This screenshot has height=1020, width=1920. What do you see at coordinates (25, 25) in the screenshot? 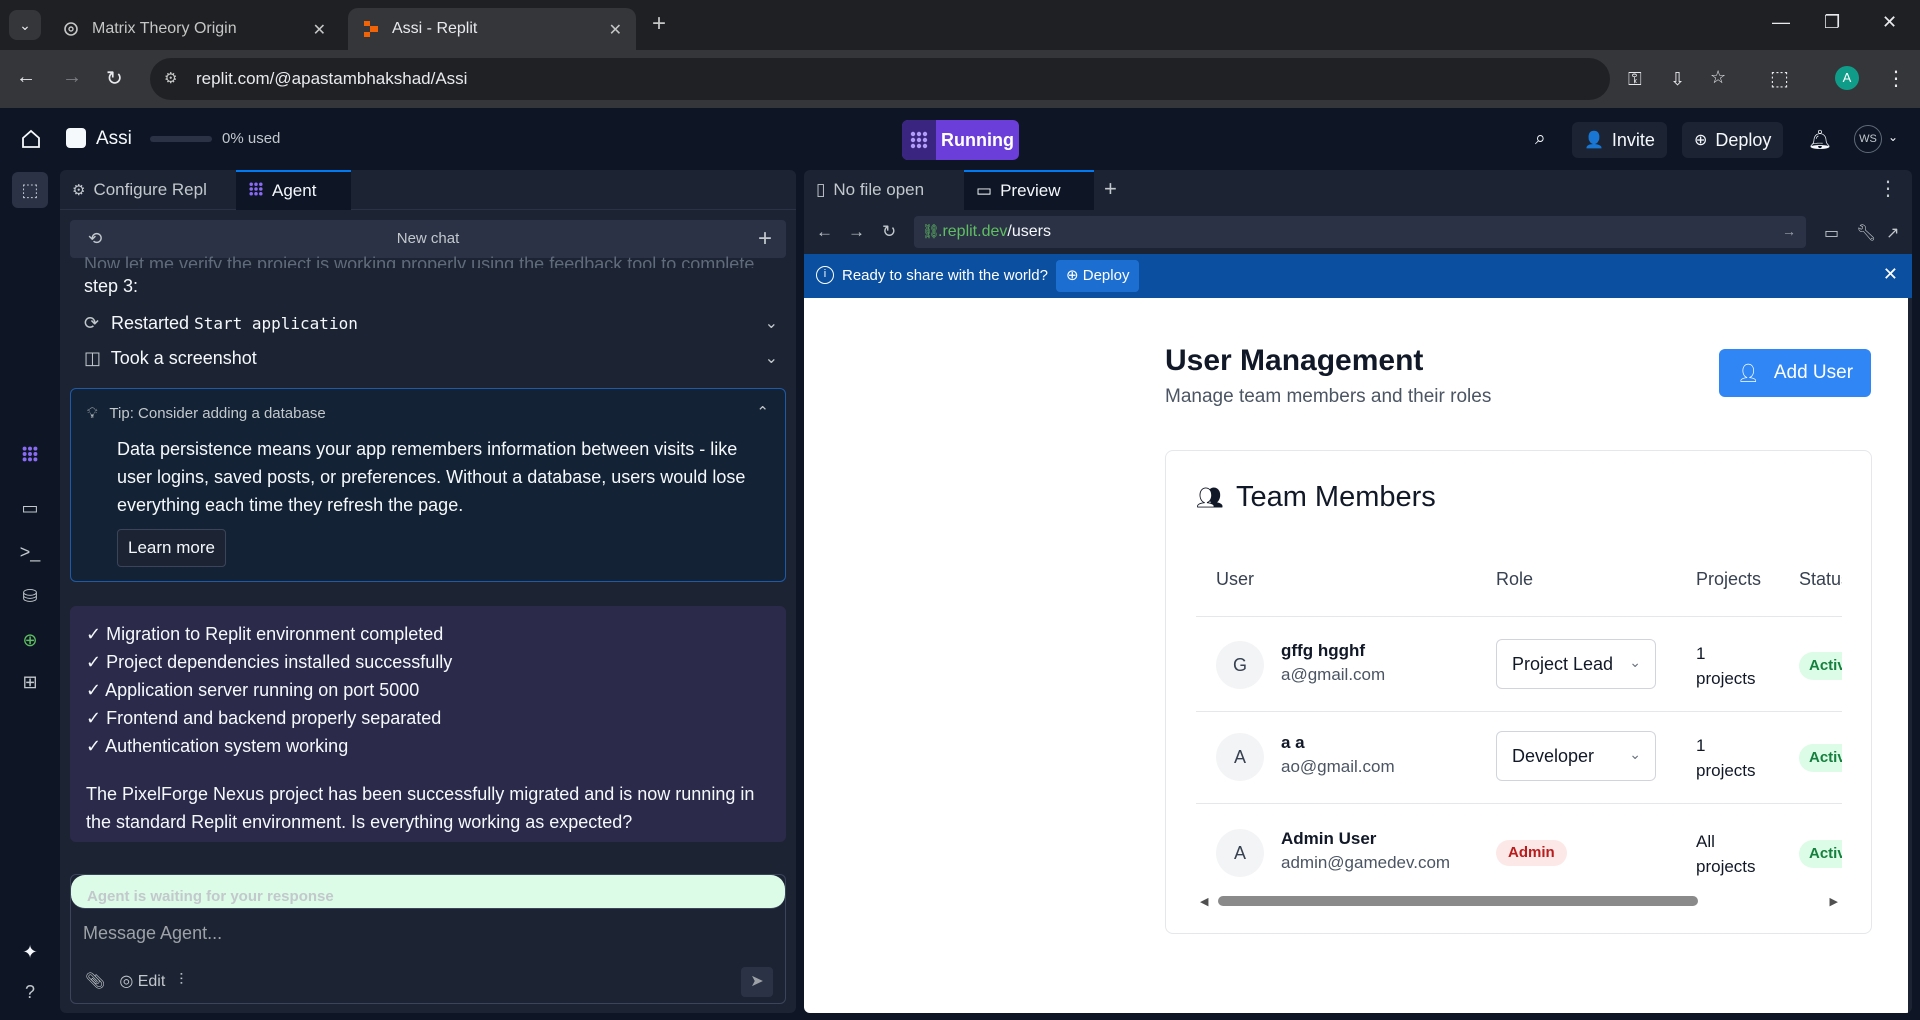
I see `tab-search-button: ⌄` at bounding box center [25, 25].